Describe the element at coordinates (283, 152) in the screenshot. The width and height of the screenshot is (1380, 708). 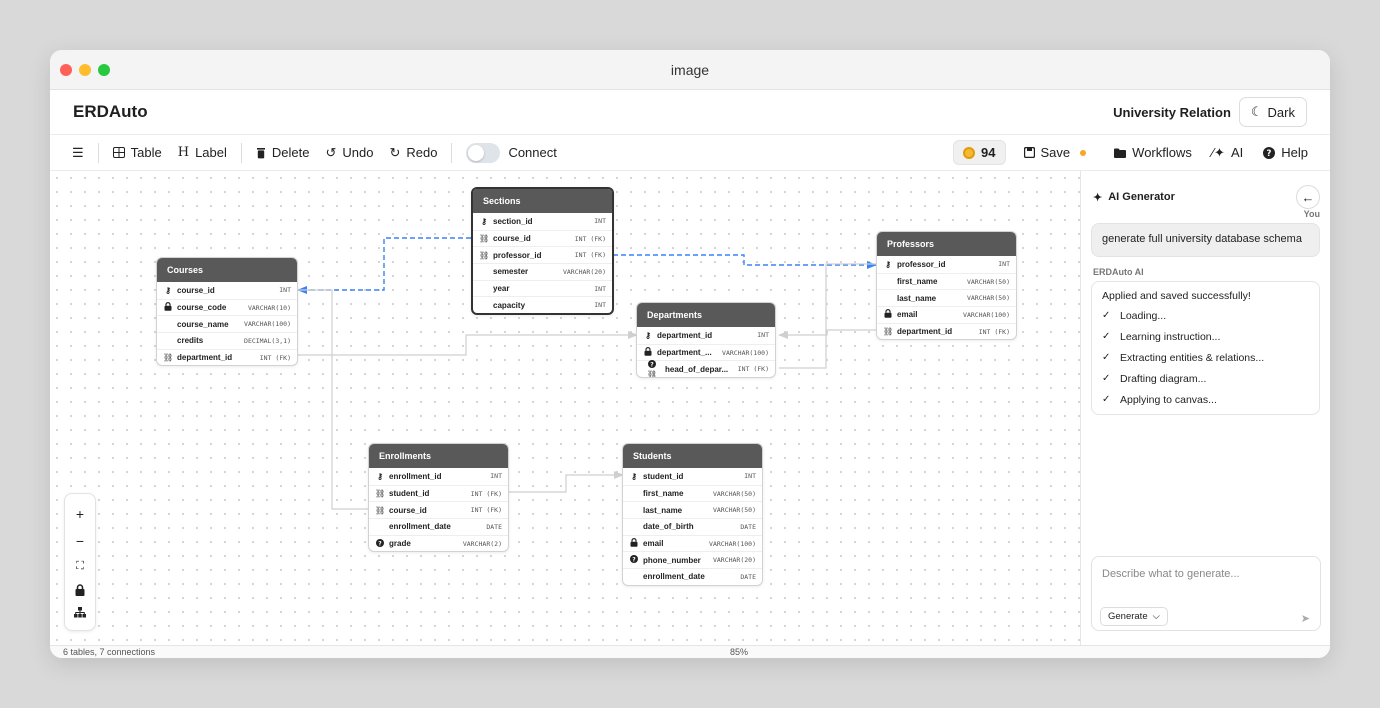
I see `delete-button: Delete` at that location.